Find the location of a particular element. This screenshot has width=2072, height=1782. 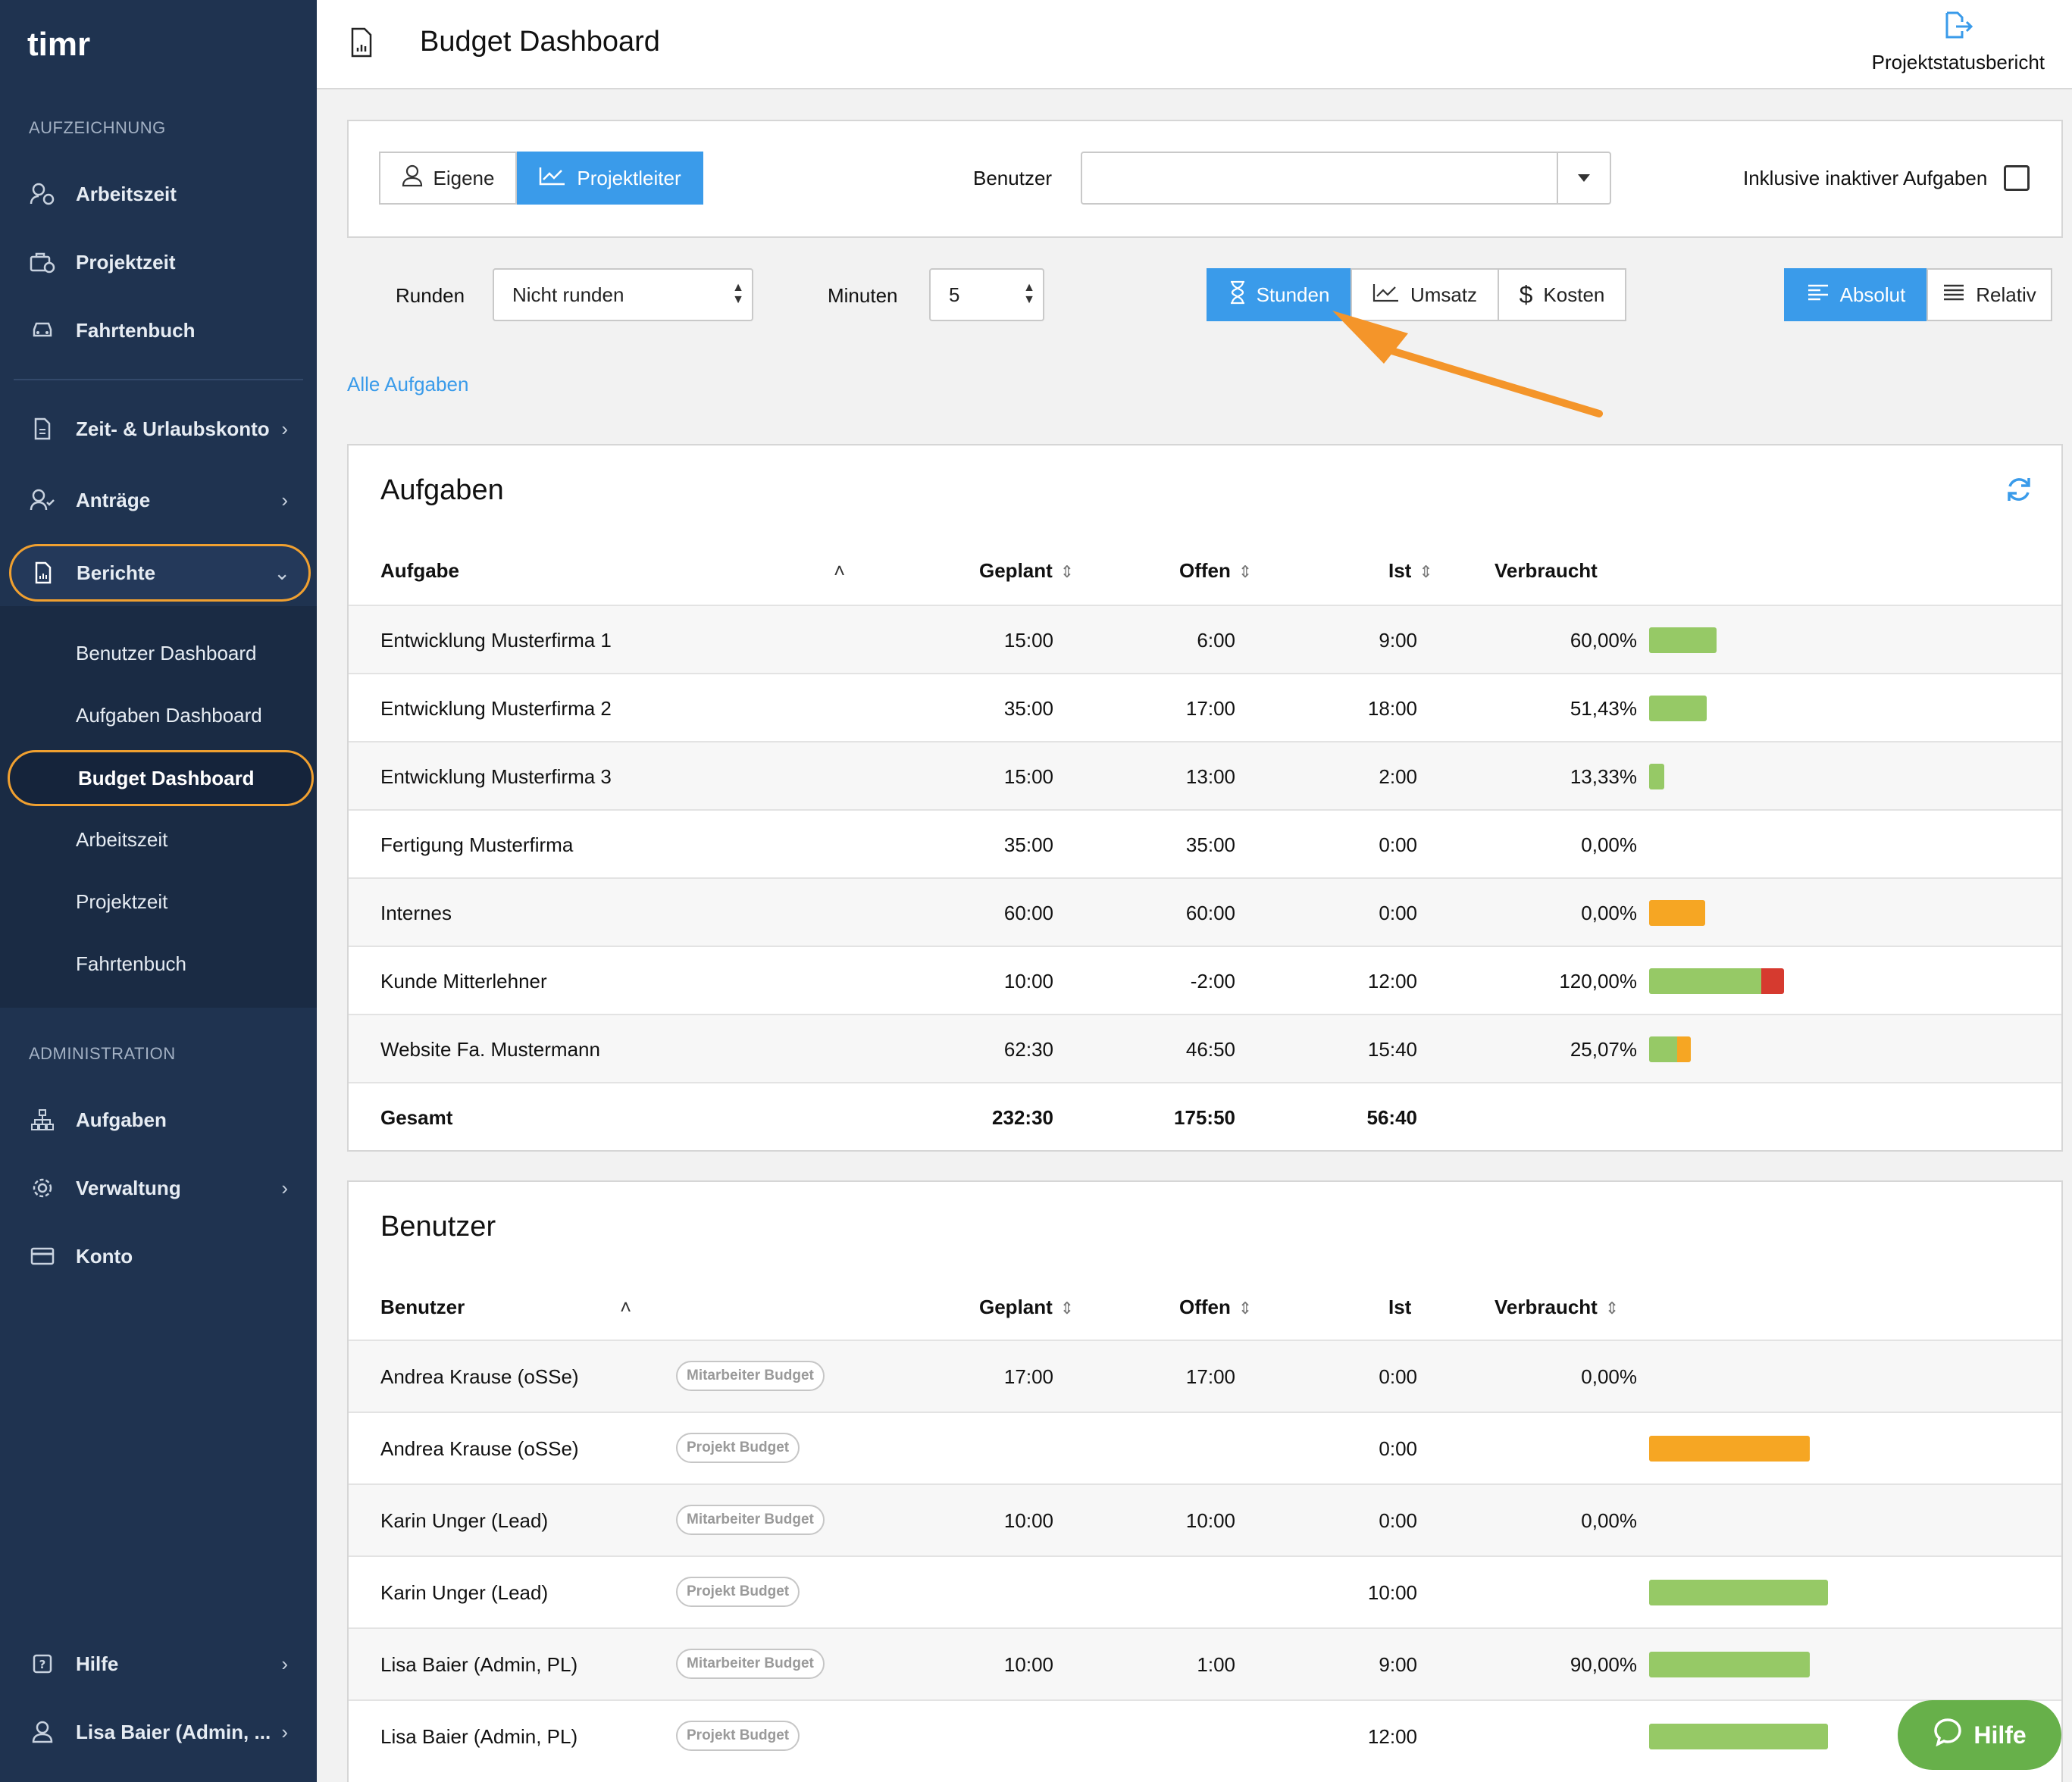

cell-actual: 56:40 is located at coordinates (1392, 1117).